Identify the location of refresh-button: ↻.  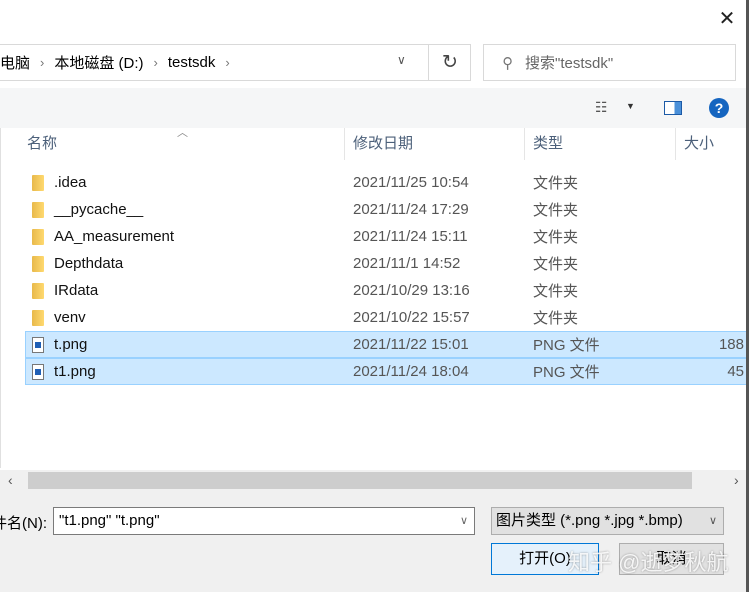
(449, 62).